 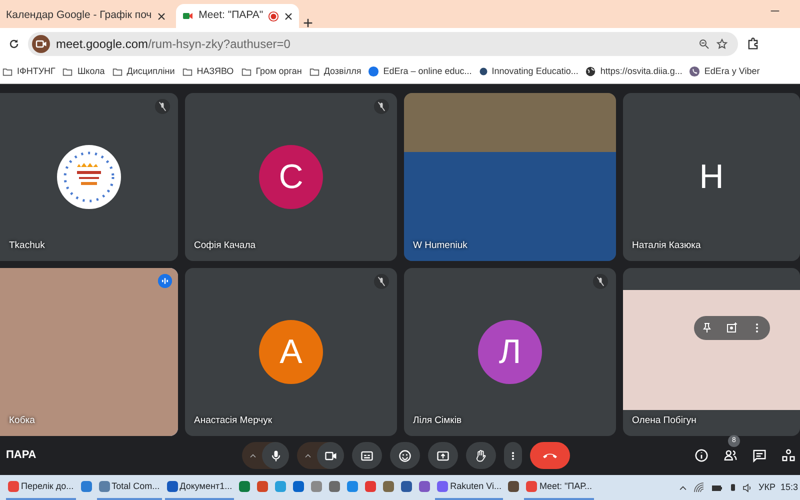 I want to click on extensions-icon, so click(x=753, y=44).